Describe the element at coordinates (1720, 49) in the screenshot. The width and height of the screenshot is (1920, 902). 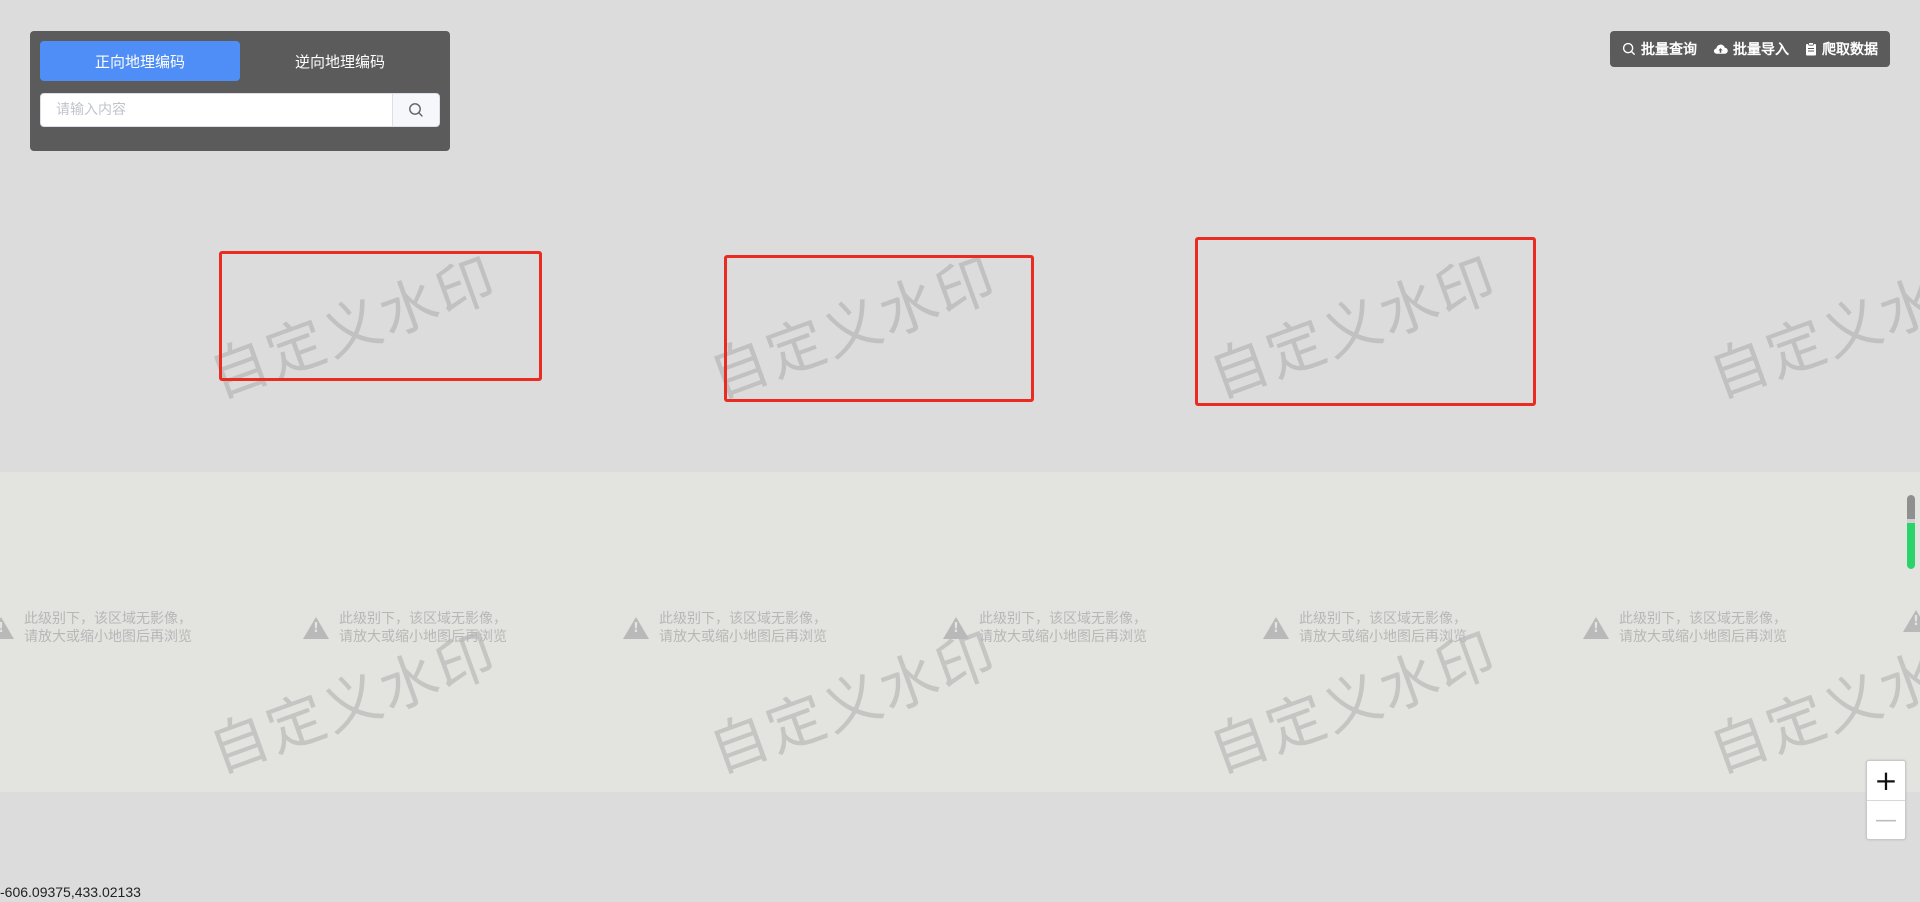
I see `cloud-upload-icon` at that location.